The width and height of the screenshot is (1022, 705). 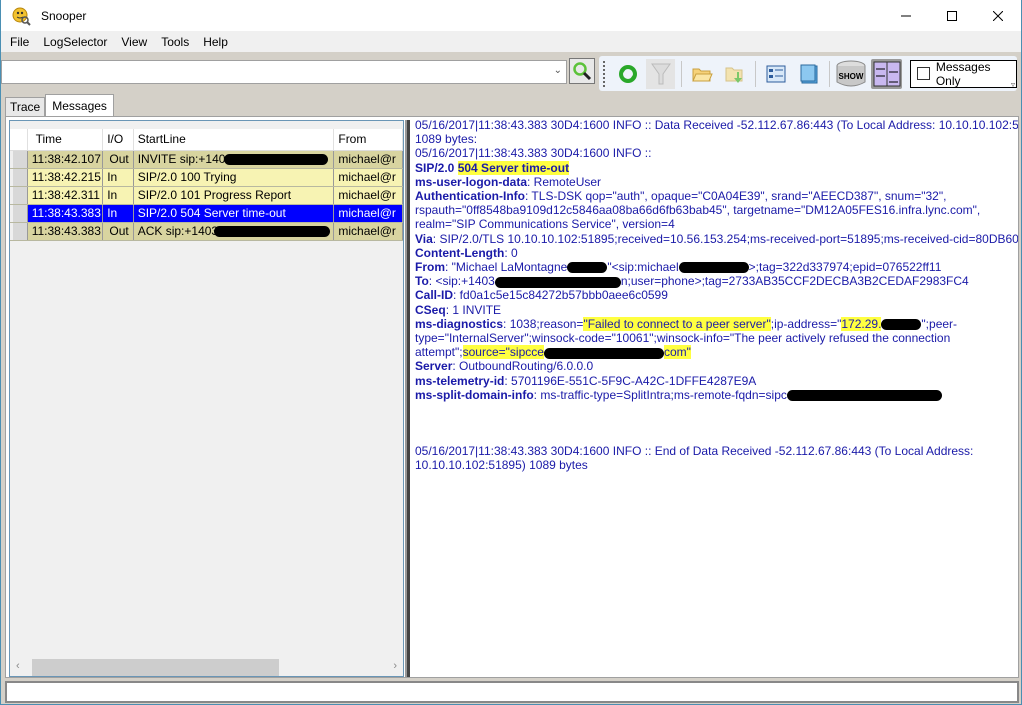 I want to click on pane-splitter, so click(x=407, y=398).